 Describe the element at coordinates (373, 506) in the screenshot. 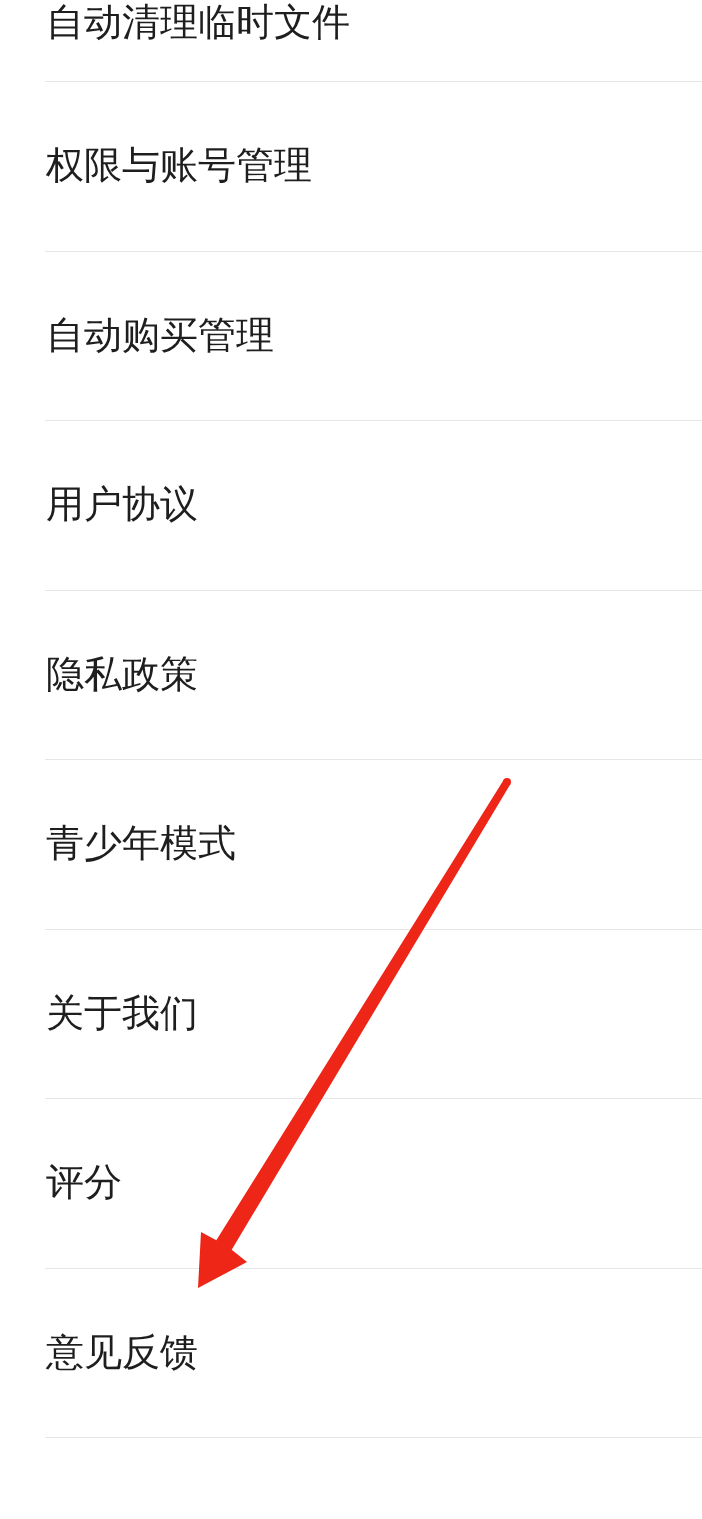

I see `settings-item: 用户协议` at that location.